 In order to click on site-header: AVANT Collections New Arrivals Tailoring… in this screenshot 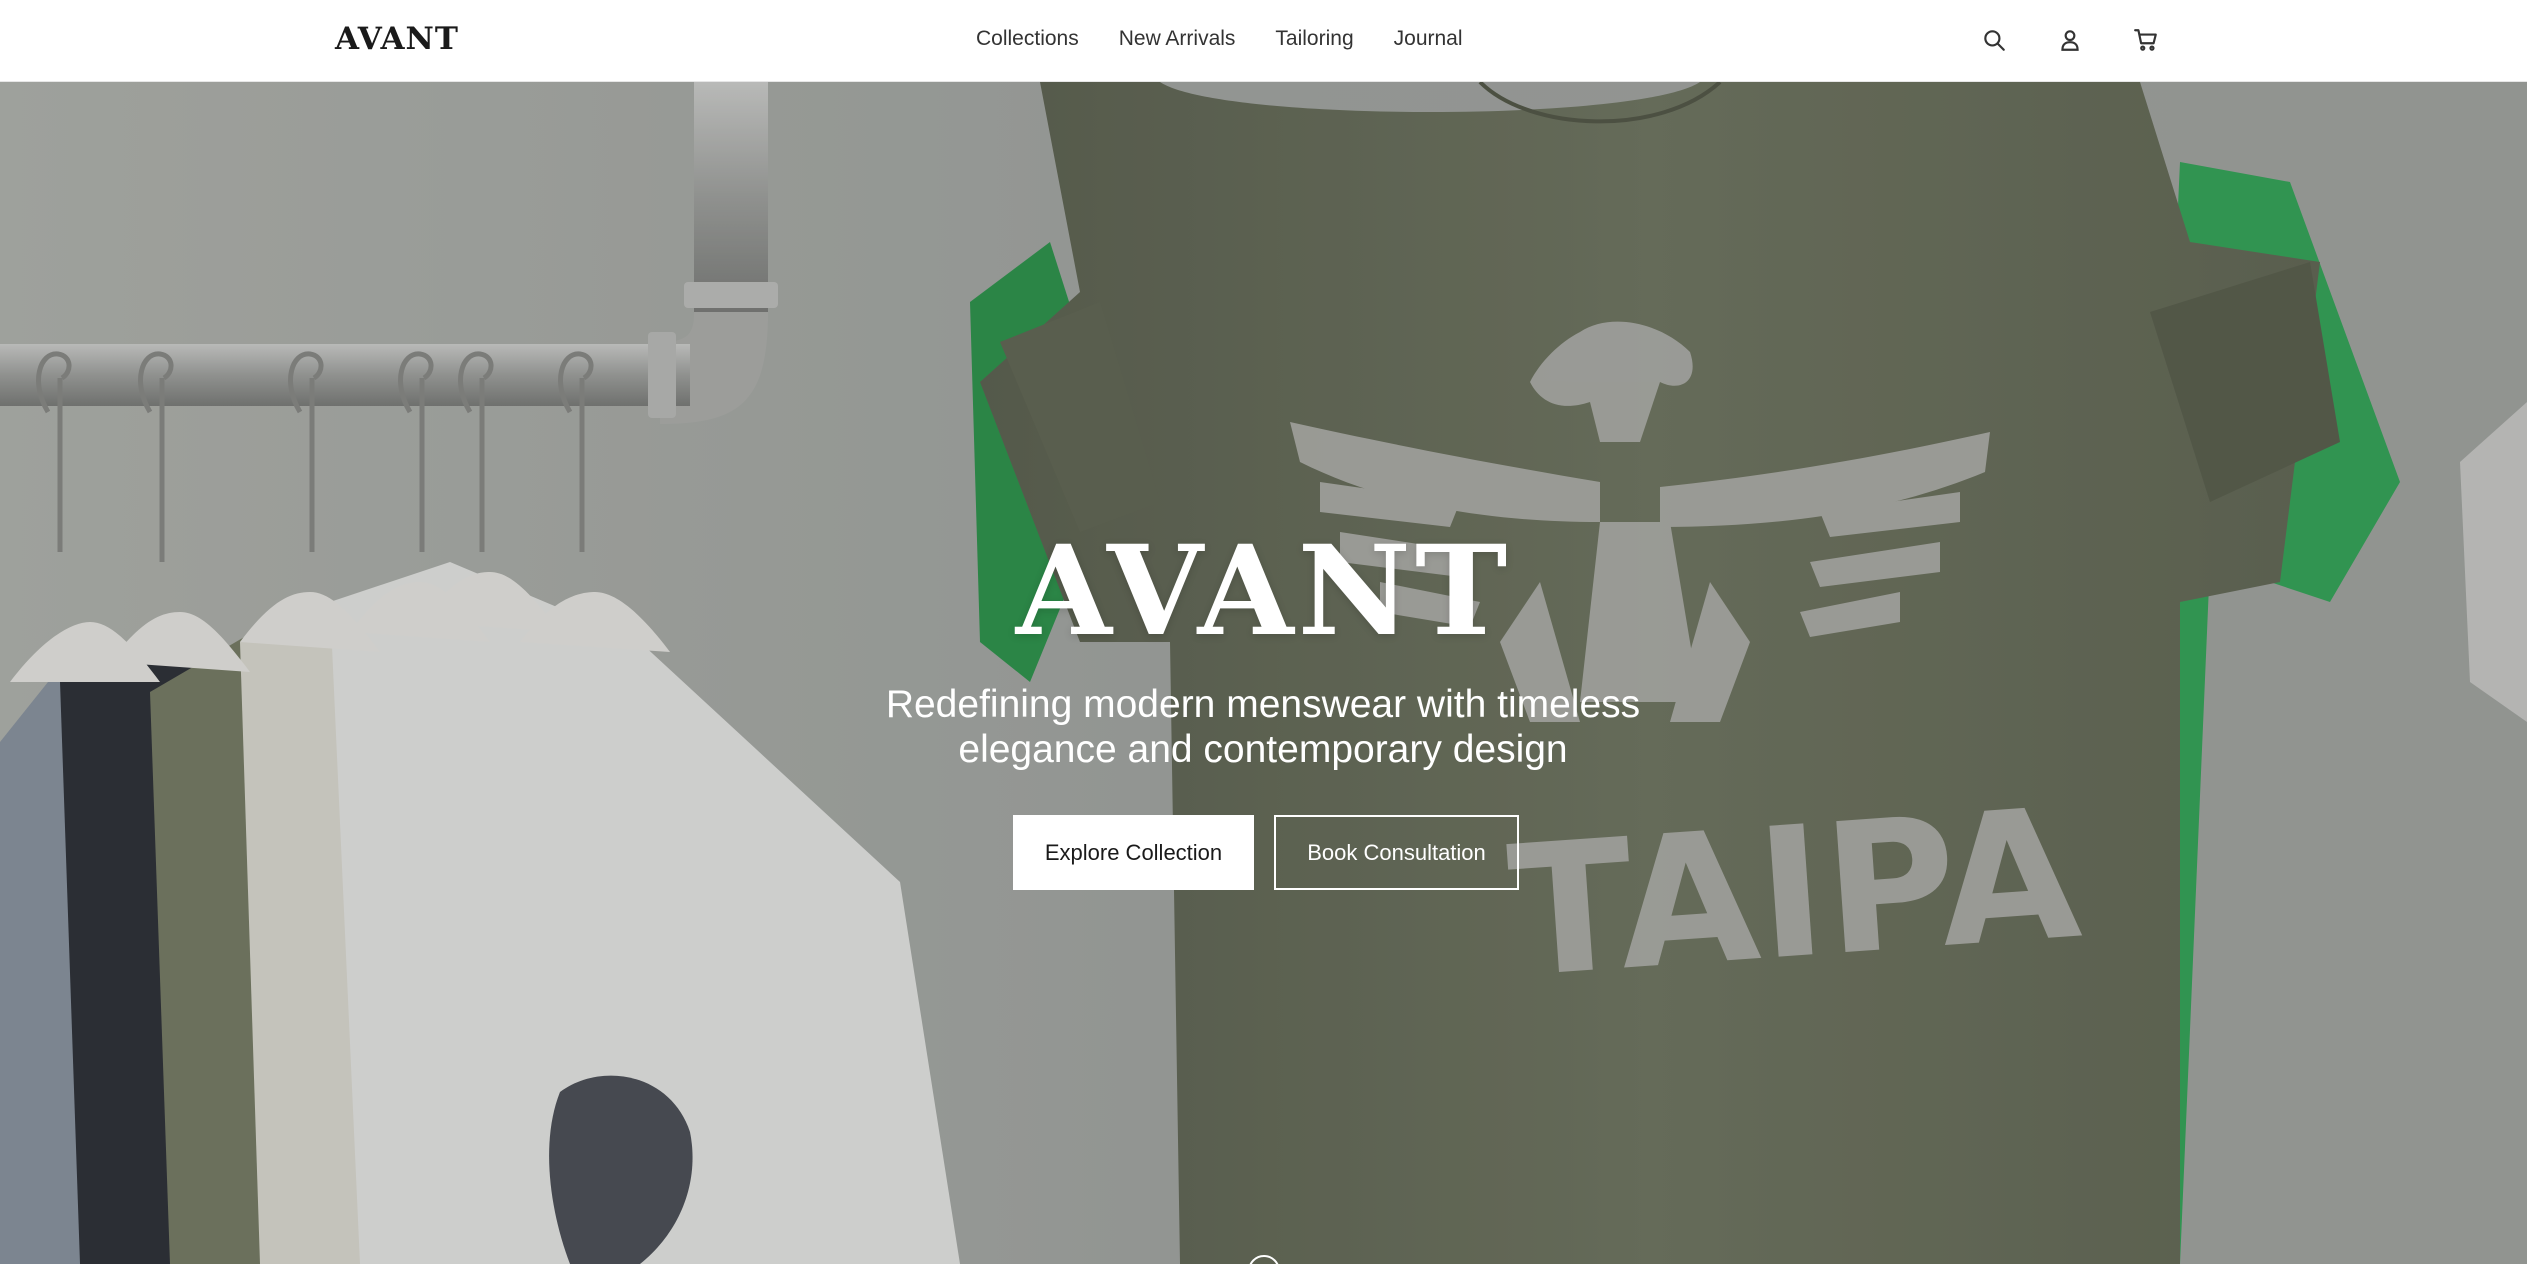, I will do `click(1263, 41)`.